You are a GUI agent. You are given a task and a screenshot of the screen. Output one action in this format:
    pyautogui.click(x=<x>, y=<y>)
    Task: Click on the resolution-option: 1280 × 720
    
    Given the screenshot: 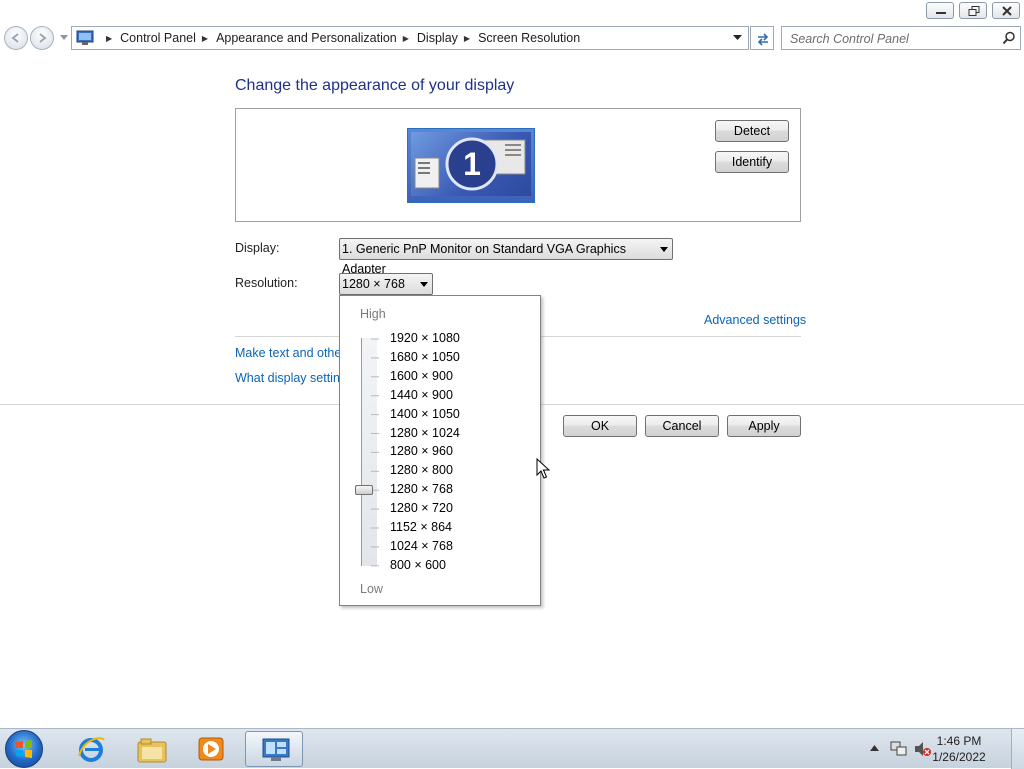 What is the action you would take?
    pyautogui.click(x=421, y=508)
    